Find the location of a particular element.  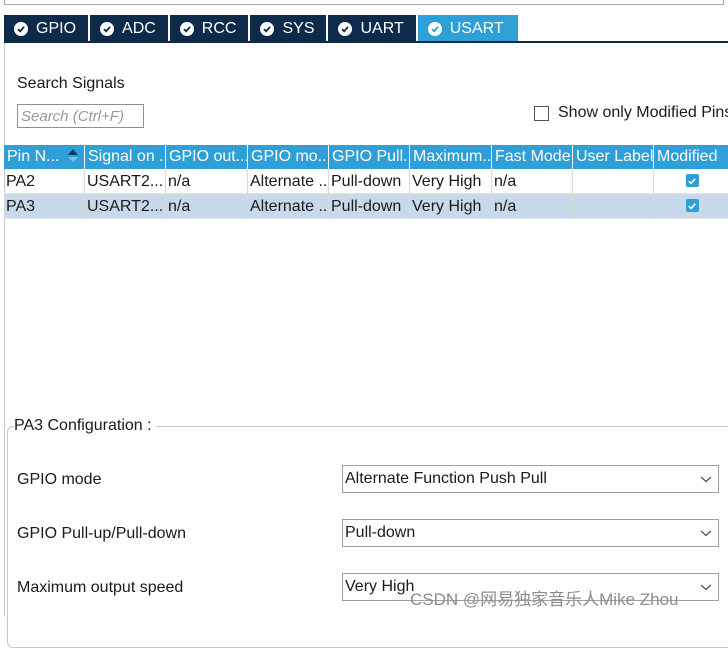

search-input is located at coordinates (80, 116).